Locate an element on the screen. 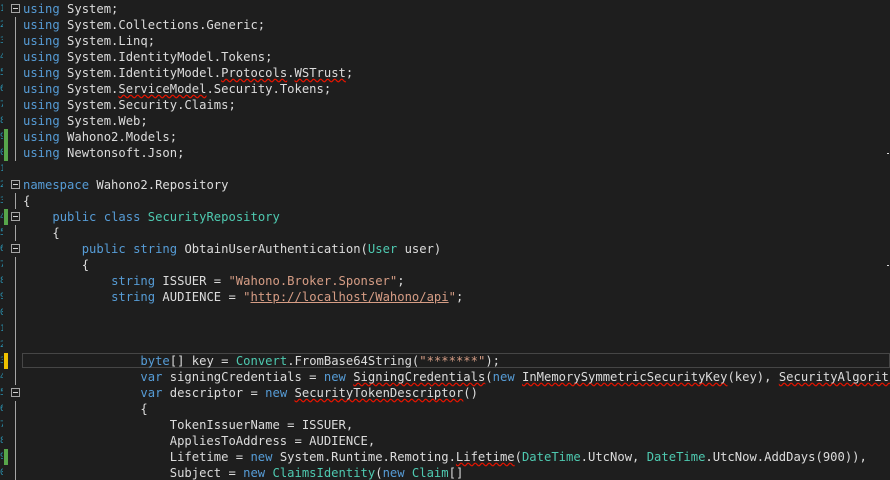 This screenshot has height=480, width=890. change-saved-marker is located at coordinates (6, 137).